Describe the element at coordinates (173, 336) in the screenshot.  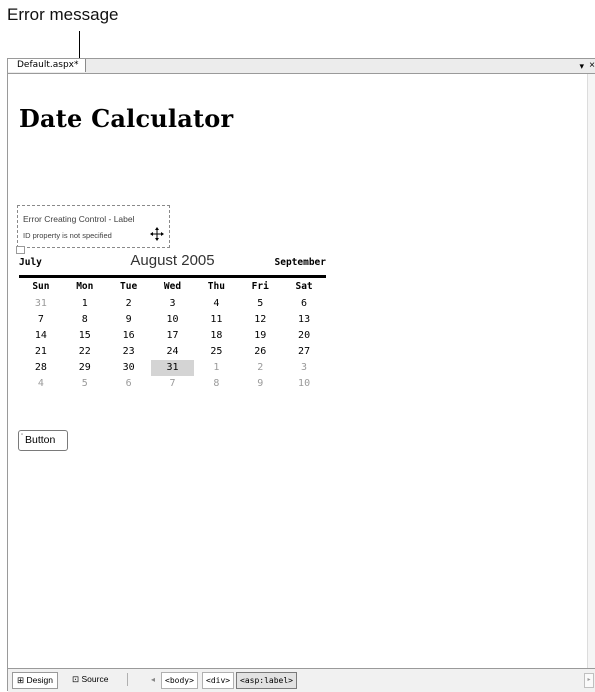
I see `calendar-day-cell: 17` at that location.